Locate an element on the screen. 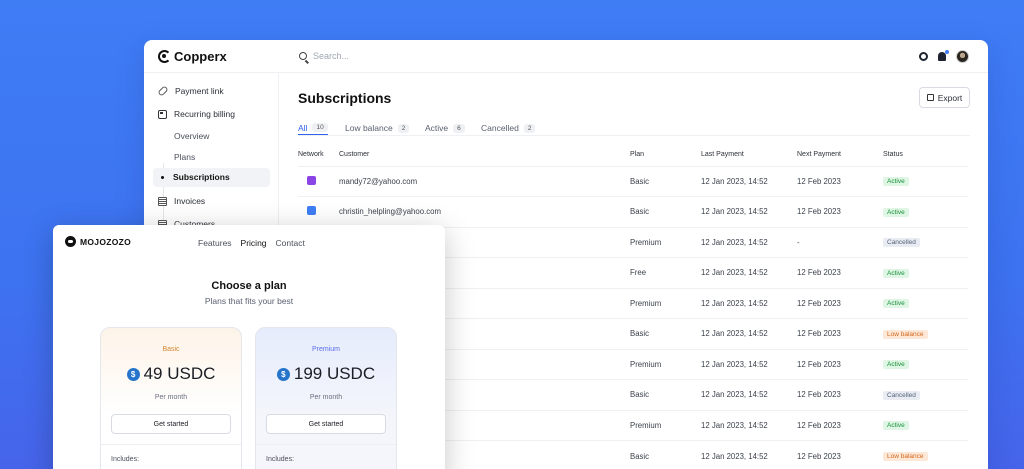 Image resolution: width=1024 pixels, height=469 pixels. nav-link-pricing: Pricing is located at coordinates (254, 243).